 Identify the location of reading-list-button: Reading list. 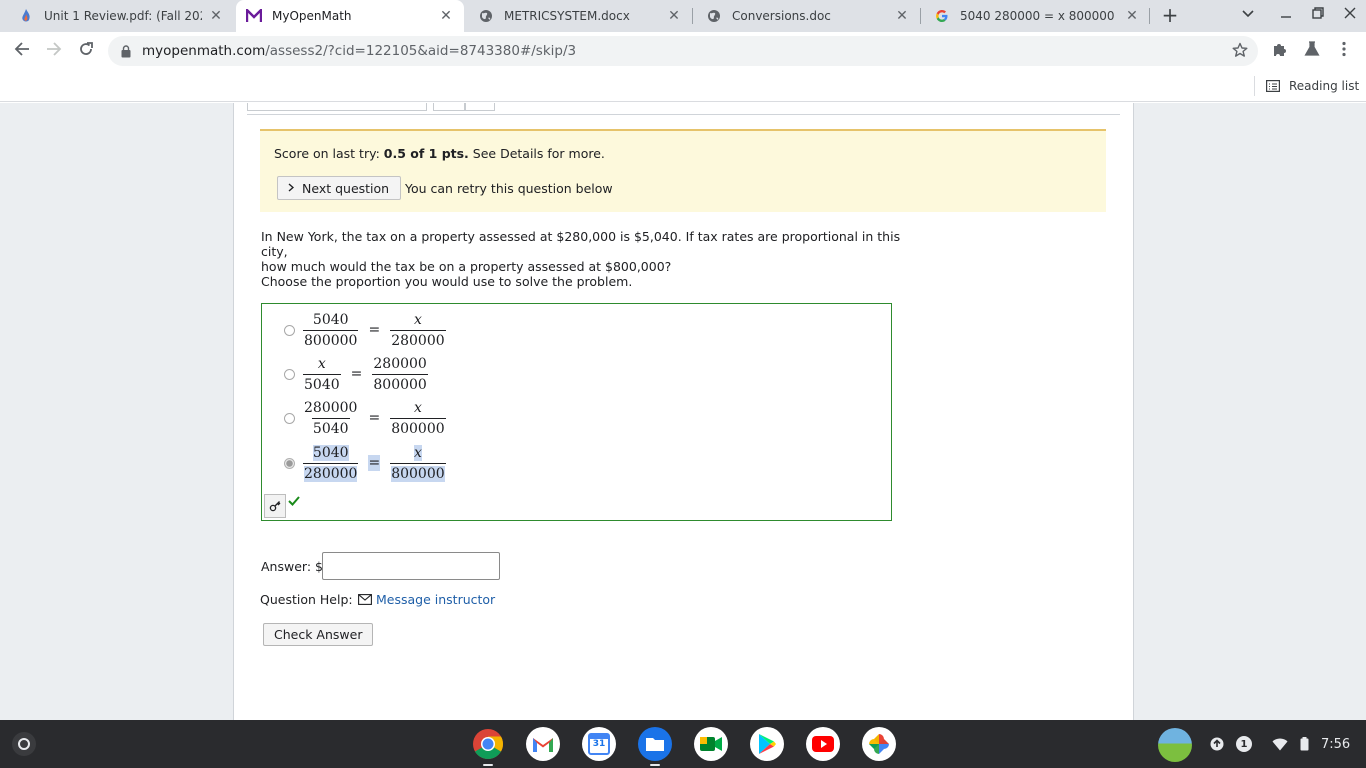
(1312, 86).